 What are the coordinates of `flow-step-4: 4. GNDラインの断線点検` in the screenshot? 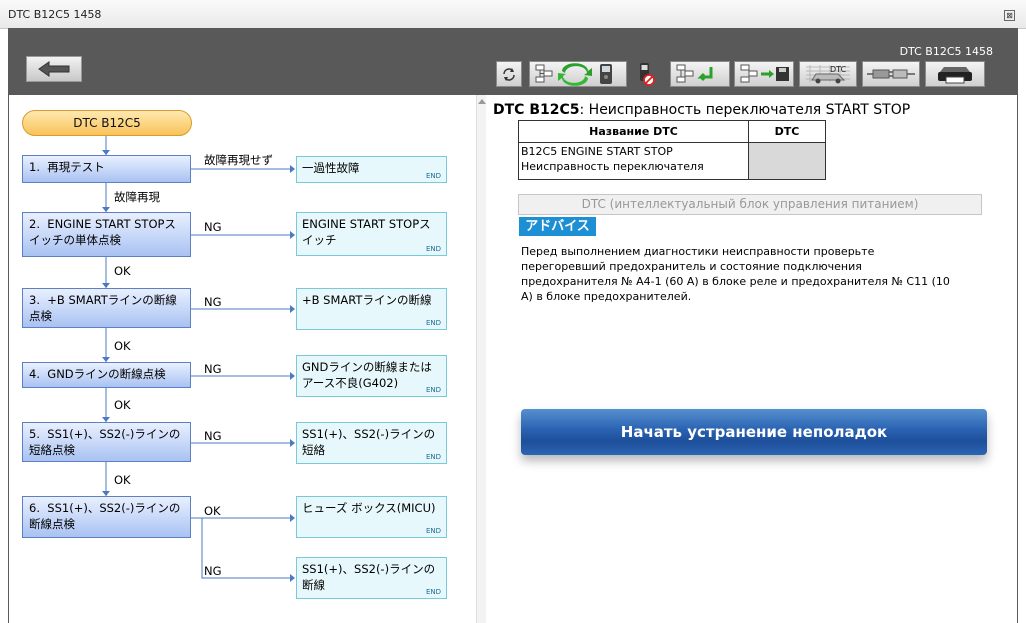 It's located at (106, 375).